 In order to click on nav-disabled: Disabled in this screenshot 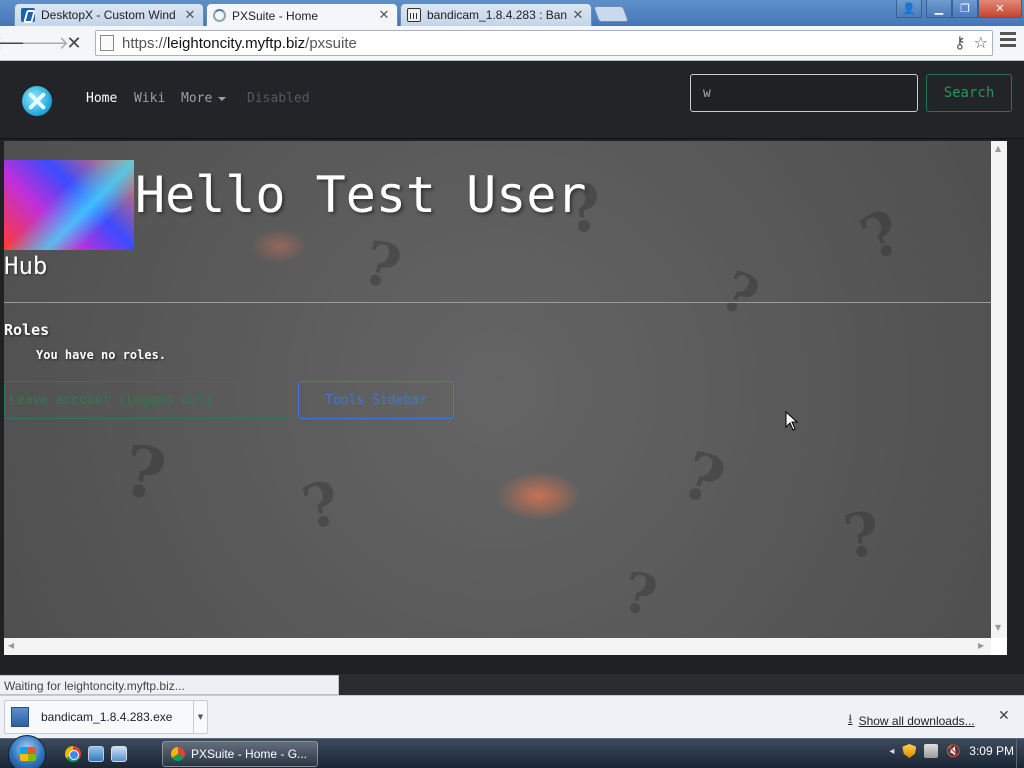, I will do `click(278, 98)`.